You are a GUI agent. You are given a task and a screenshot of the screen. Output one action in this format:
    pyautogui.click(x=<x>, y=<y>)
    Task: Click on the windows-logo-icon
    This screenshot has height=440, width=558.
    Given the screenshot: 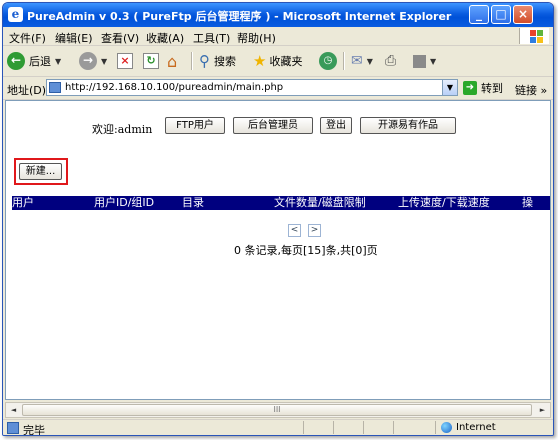 What is the action you would take?
    pyautogui.click(x=534, y=36)
    